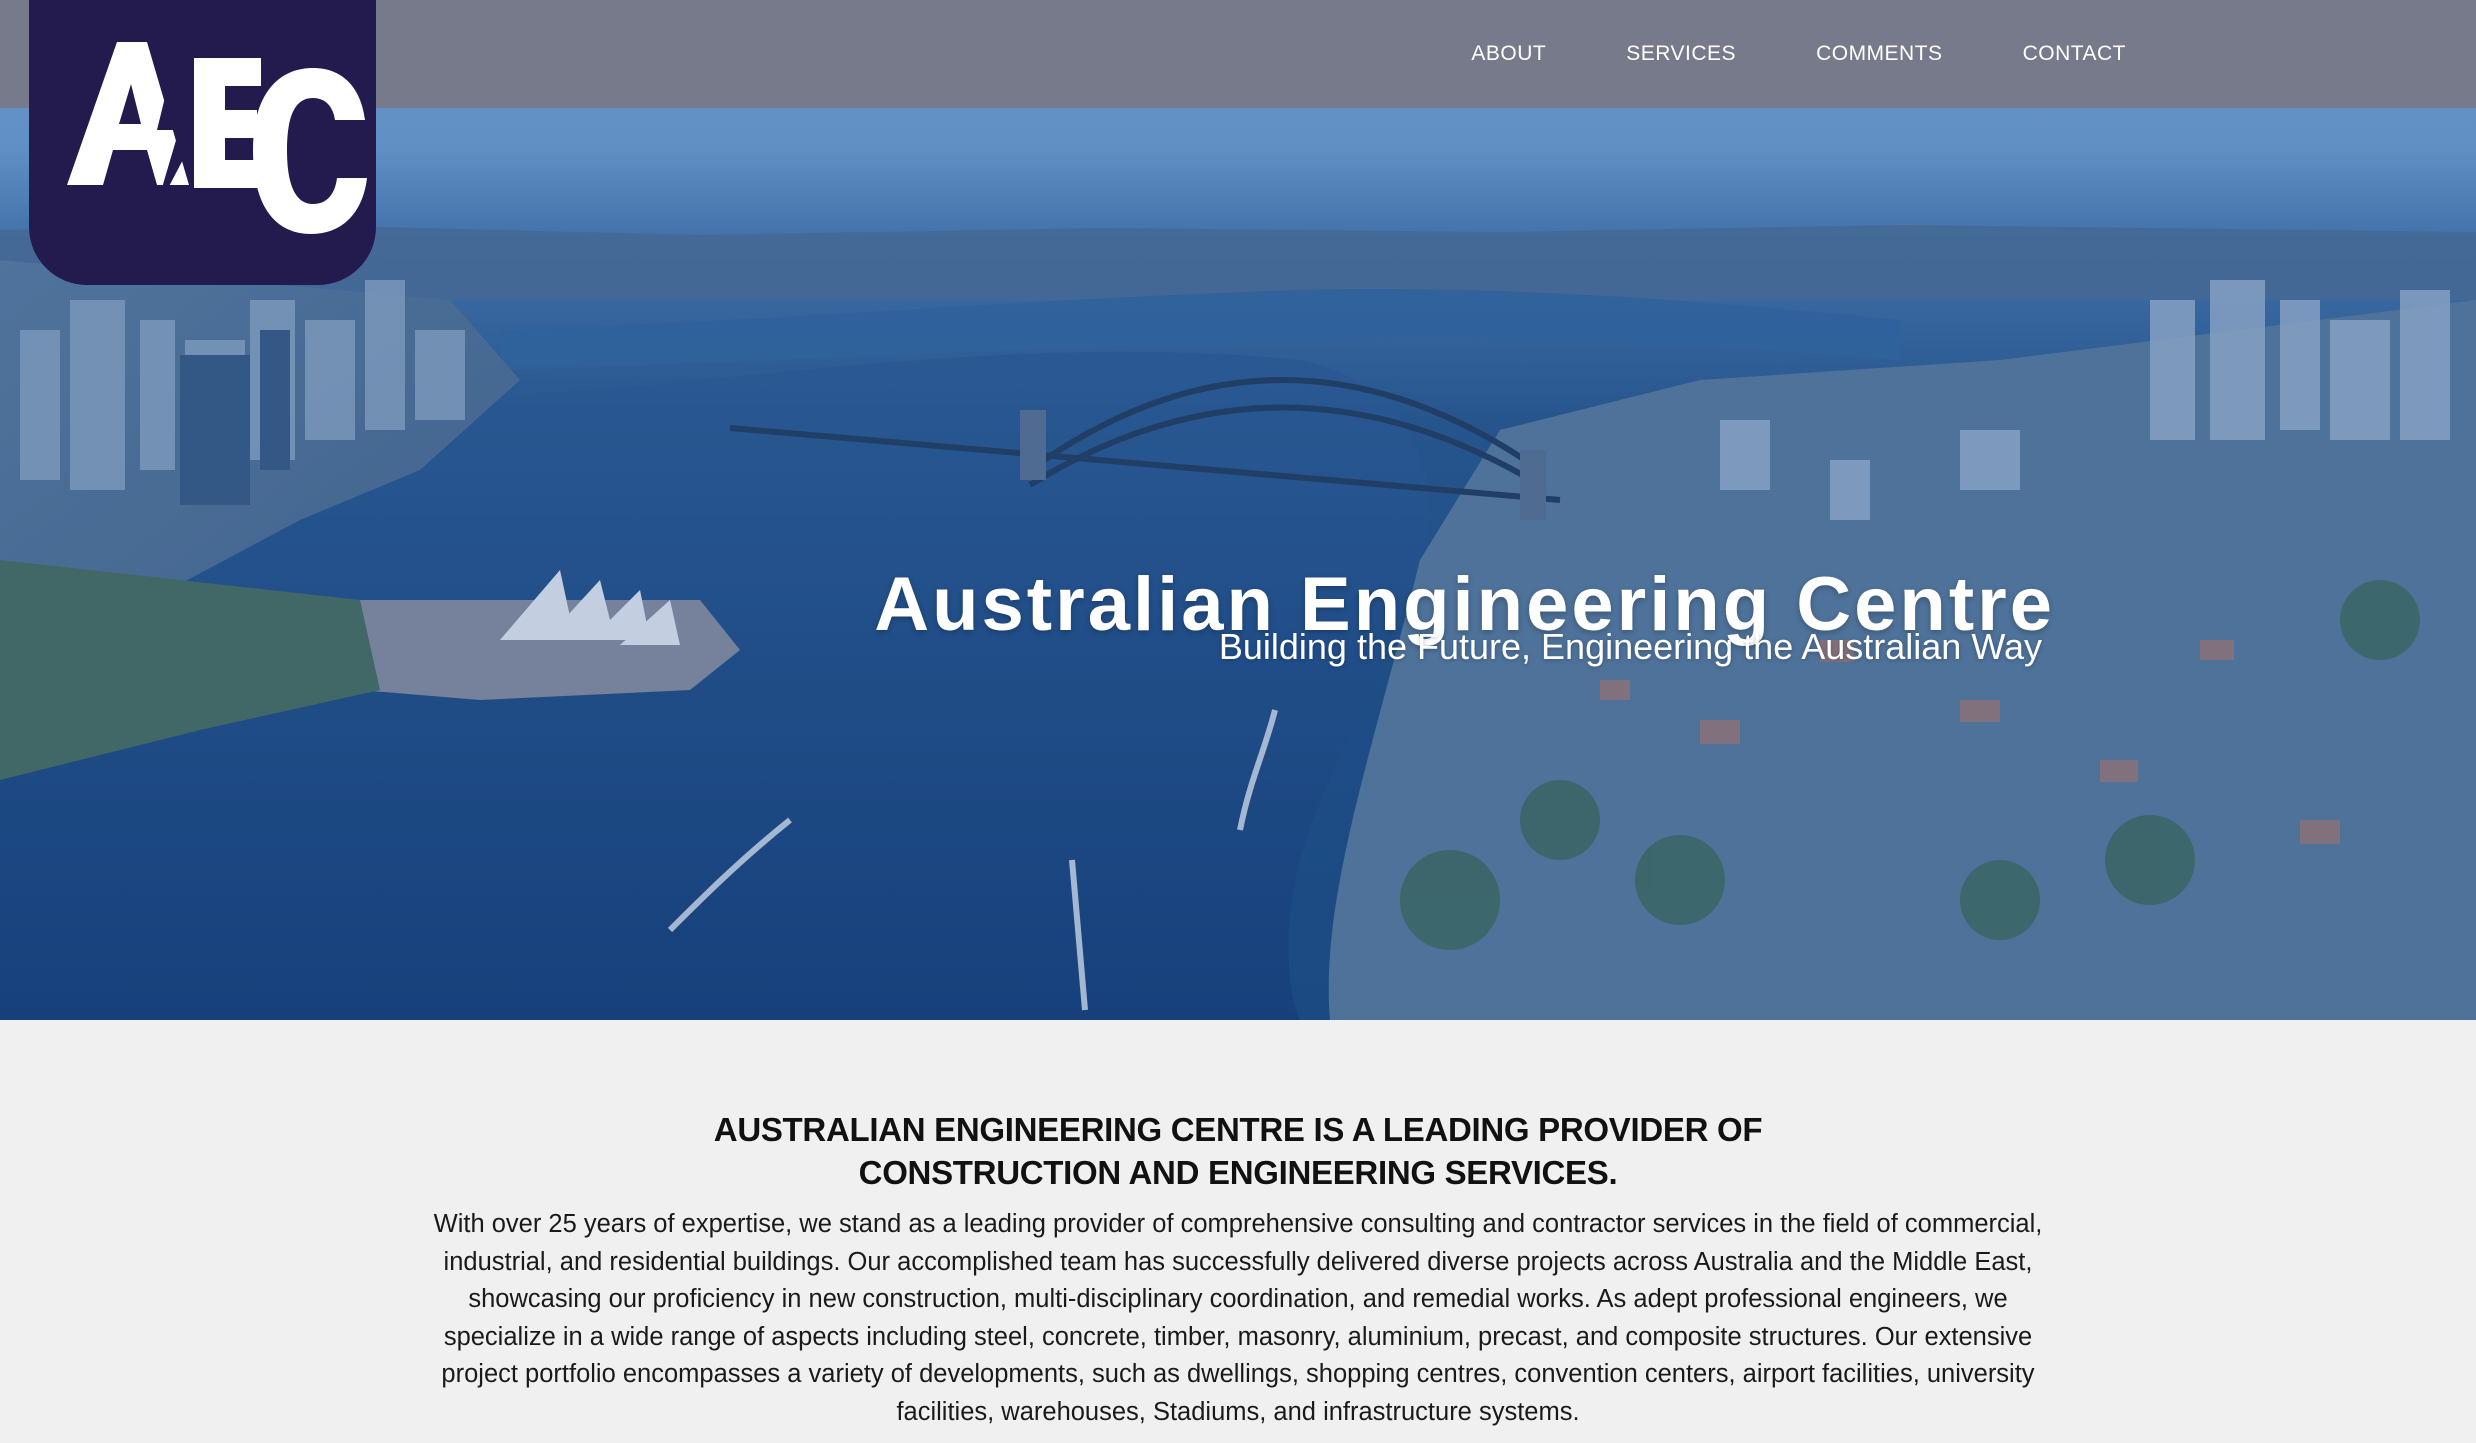  What do you see at coordinates (217, 139) in the screenshot?
I see `aec-logo-icon` at bounding box center [217, 139].